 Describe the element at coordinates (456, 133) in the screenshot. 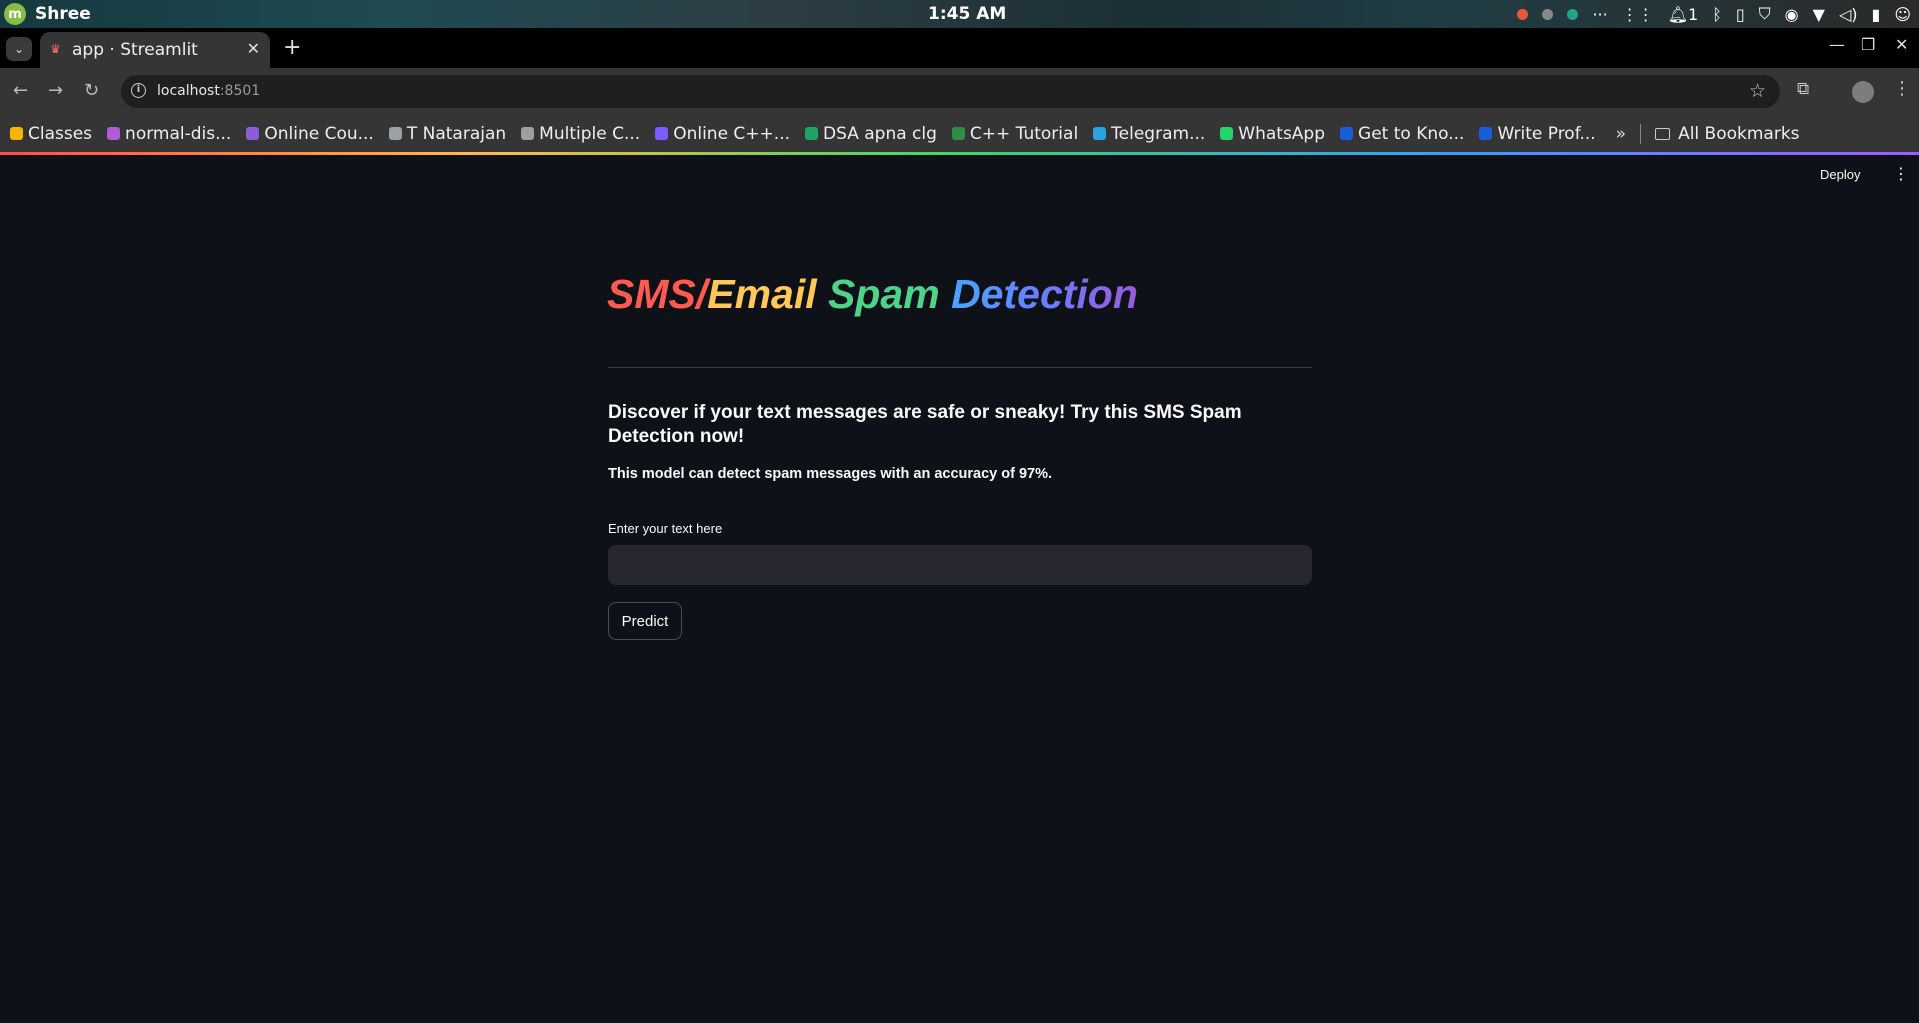

I see `bookmark-label: T Natarajan` at that location.